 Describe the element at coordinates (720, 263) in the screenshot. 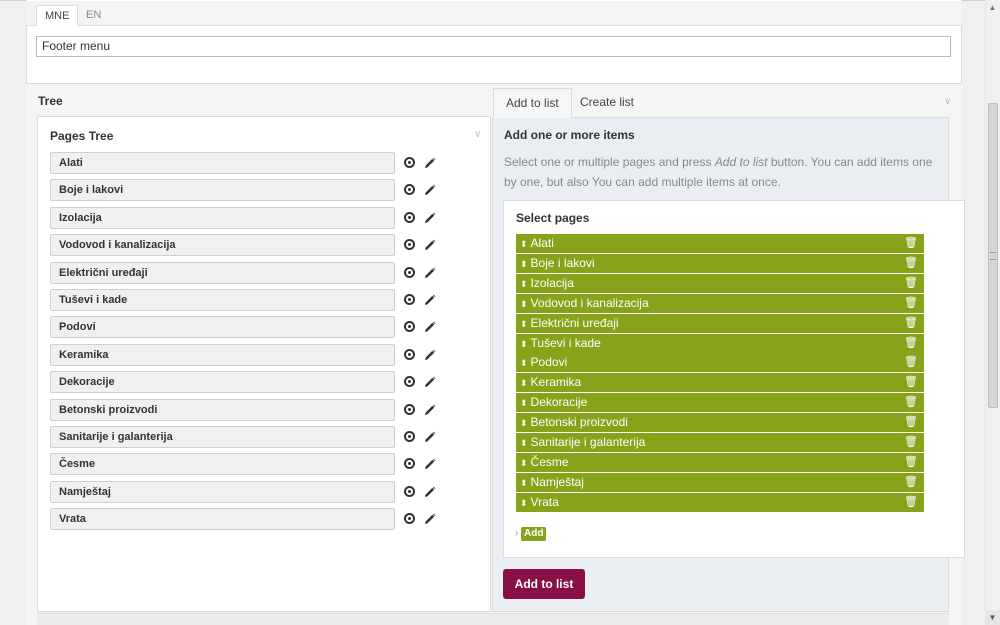

I see `selected-page-item: ⬍ Boje i lakovi 🗑` at that location.